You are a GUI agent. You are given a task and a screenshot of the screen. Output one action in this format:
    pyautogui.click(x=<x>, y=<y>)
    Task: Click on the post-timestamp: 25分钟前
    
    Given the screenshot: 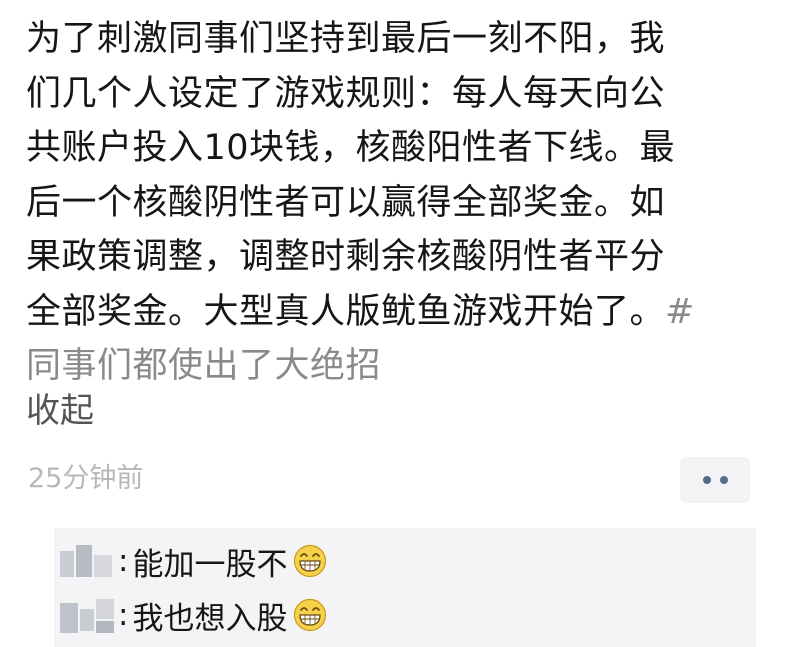 What is the action you would take?
    pyautogui.click(x=86, y=478)
    